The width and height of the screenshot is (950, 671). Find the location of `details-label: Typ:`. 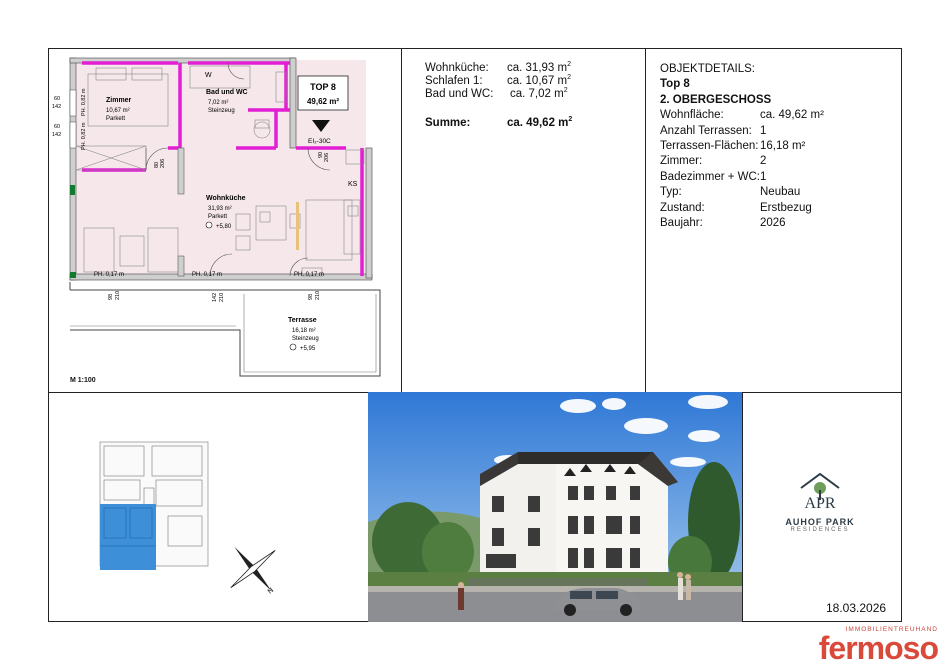

details-label: Typ: is located at coordinates (671, 192).